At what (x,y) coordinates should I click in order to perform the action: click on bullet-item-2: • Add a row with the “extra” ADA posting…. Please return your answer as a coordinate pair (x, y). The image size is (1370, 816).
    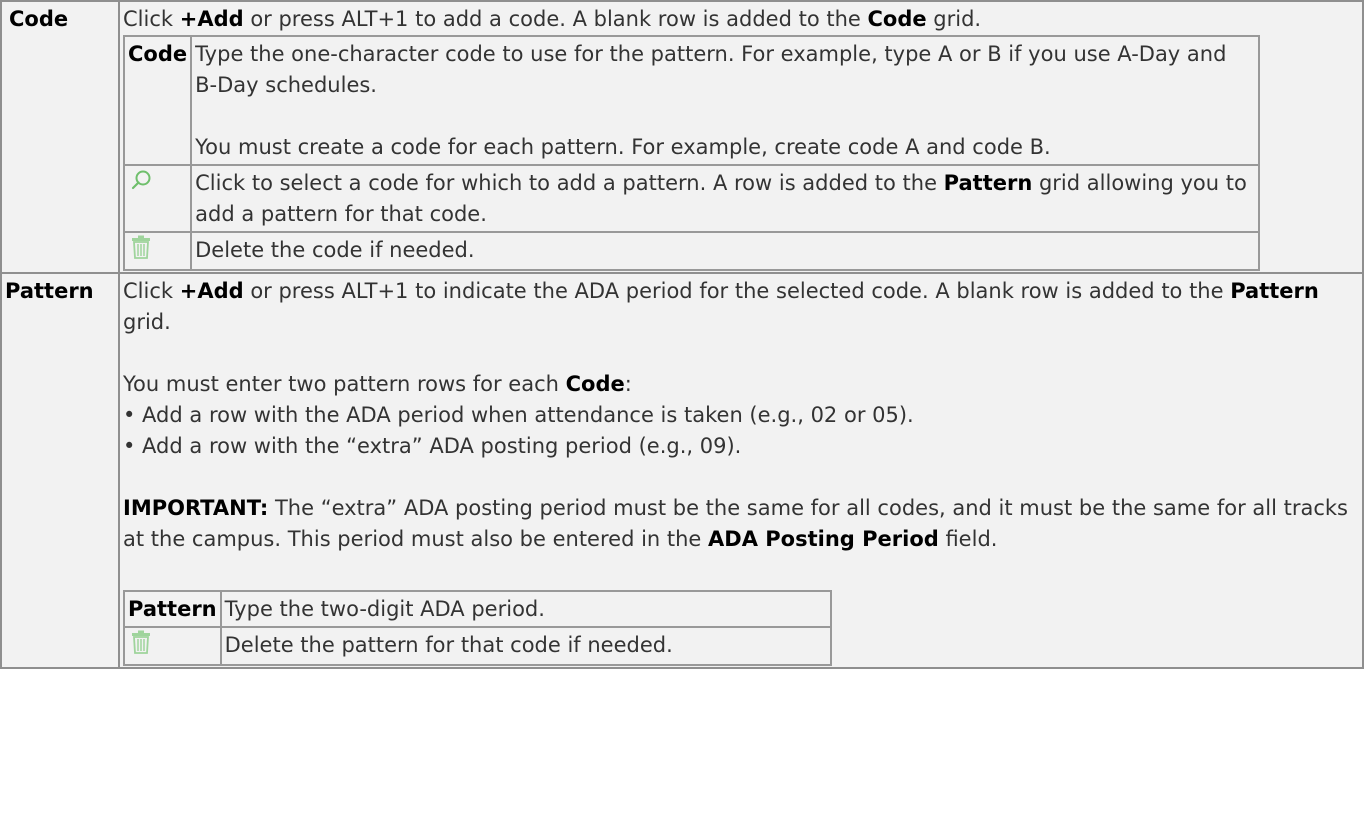
    Looking at the image, I should click on (432, 446).